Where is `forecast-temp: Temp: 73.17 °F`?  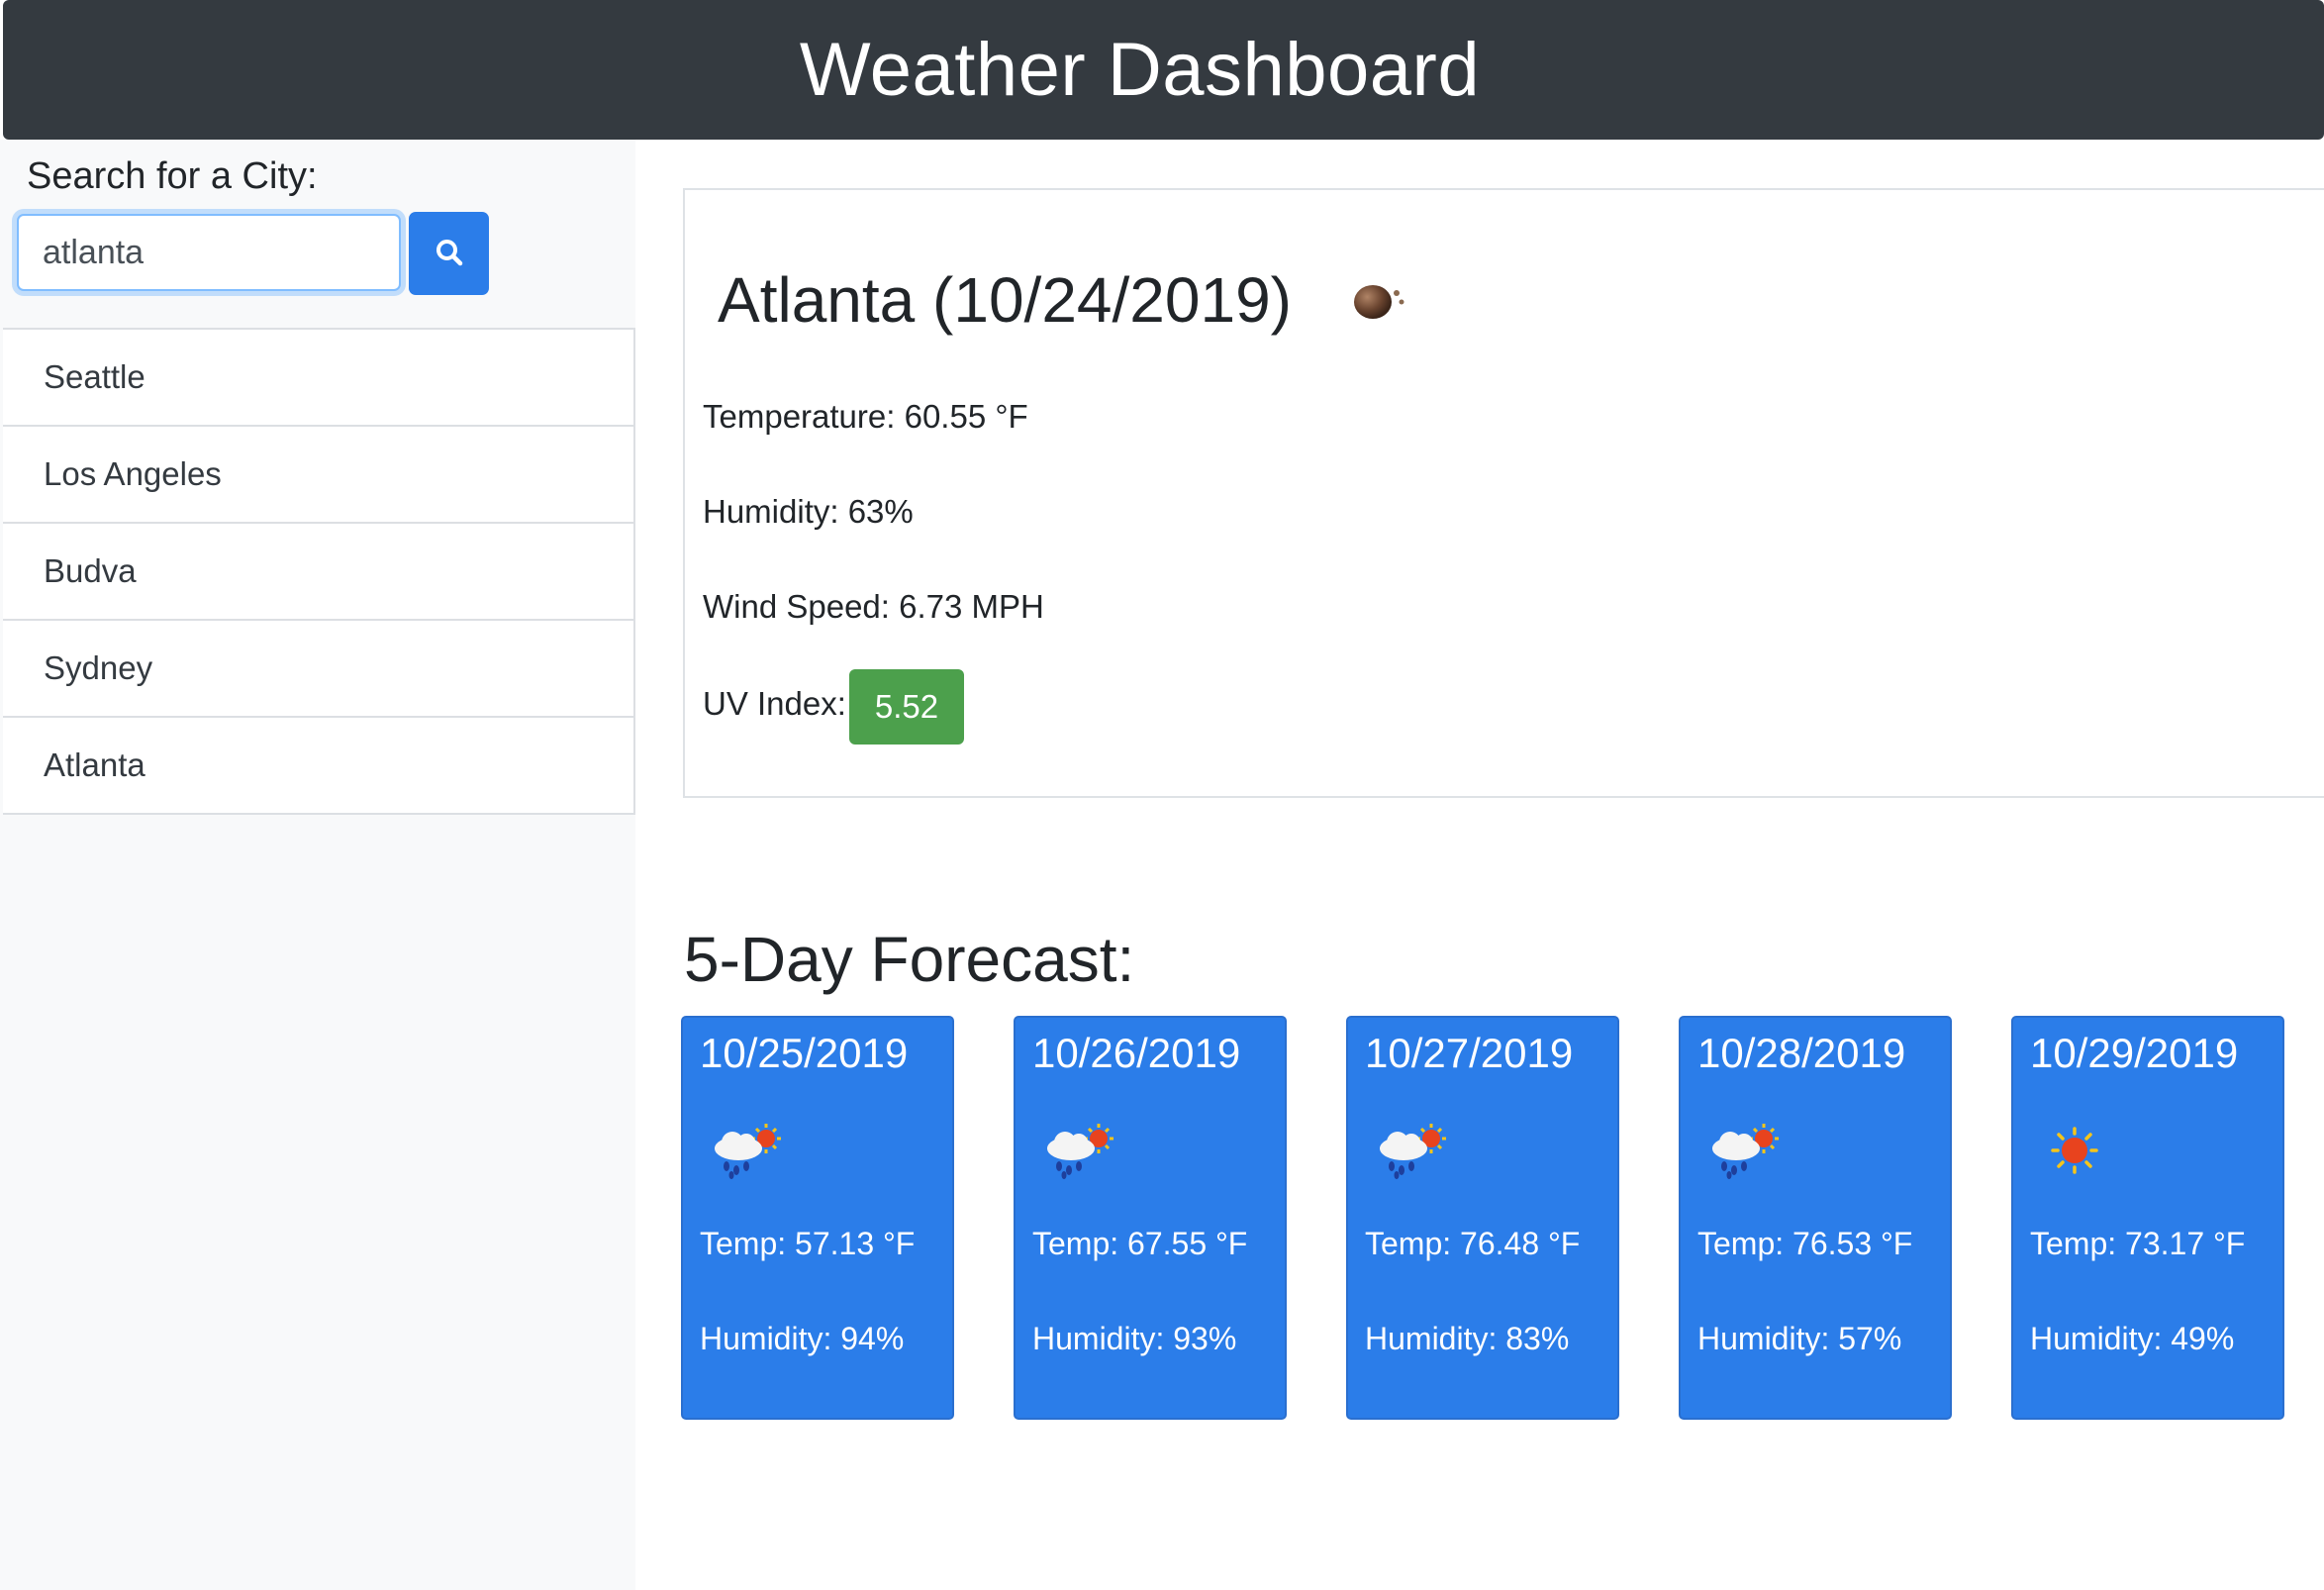
forecast-temp: Temp: 73.17 °F is located at coordinates (2138, 1243).